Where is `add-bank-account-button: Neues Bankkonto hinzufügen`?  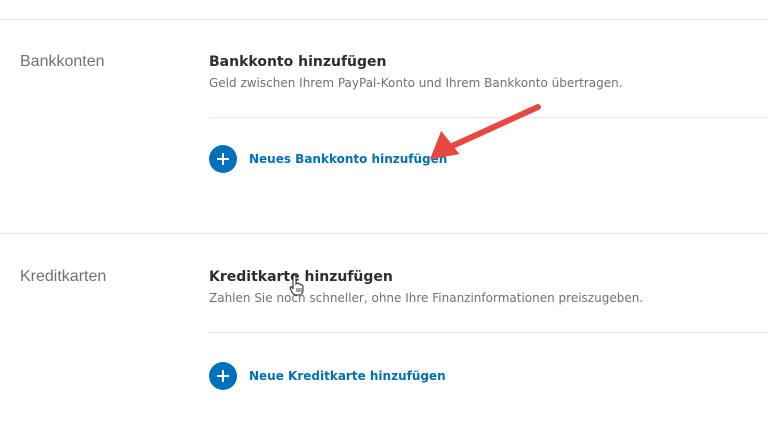 add-bank-account-button: Neues Bankkonto hinzufügen is located at coordinates (328, 159).